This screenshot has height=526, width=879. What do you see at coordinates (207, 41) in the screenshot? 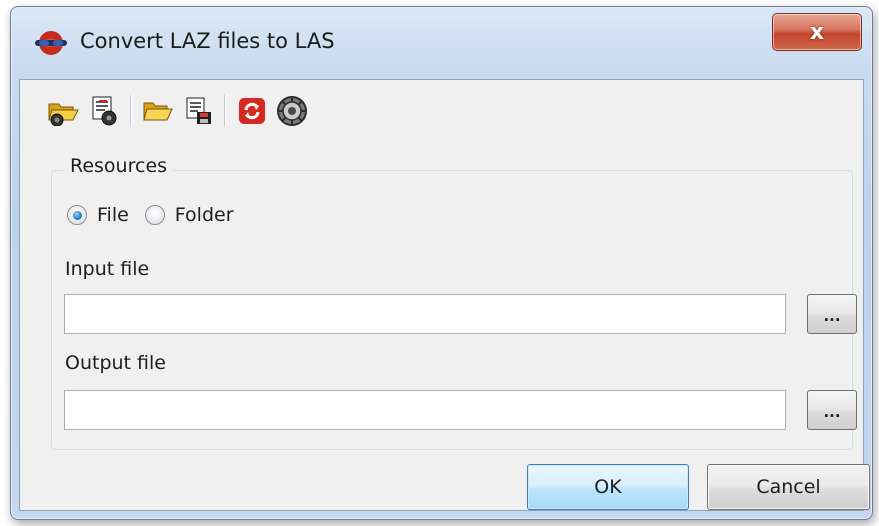
I see `window-title: Convert LAZ files to LAS` at bounding box center [207, 41].